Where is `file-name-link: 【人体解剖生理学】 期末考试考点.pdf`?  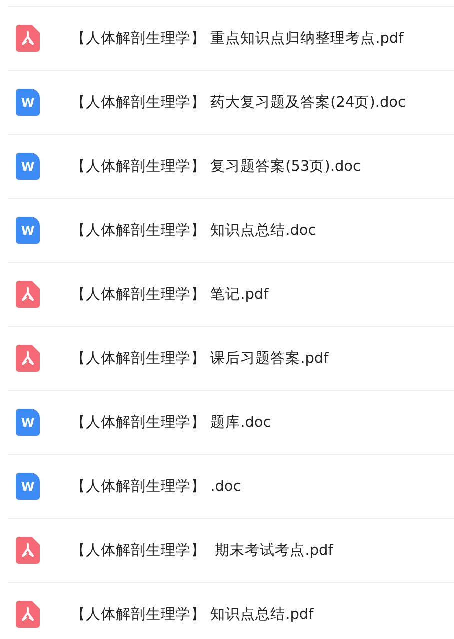 file-name-link: 【人体解剖生理学】 期末考试考点.pdf is located at coordinates (202, 550).